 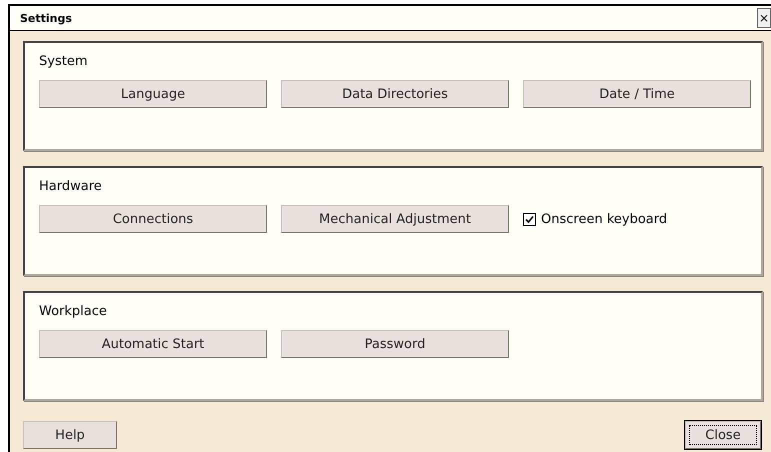 What do you see at coordinates (395, 94) in the screenshot?
I see `settings-button: Data Directories` at bounding box center [395, 94].